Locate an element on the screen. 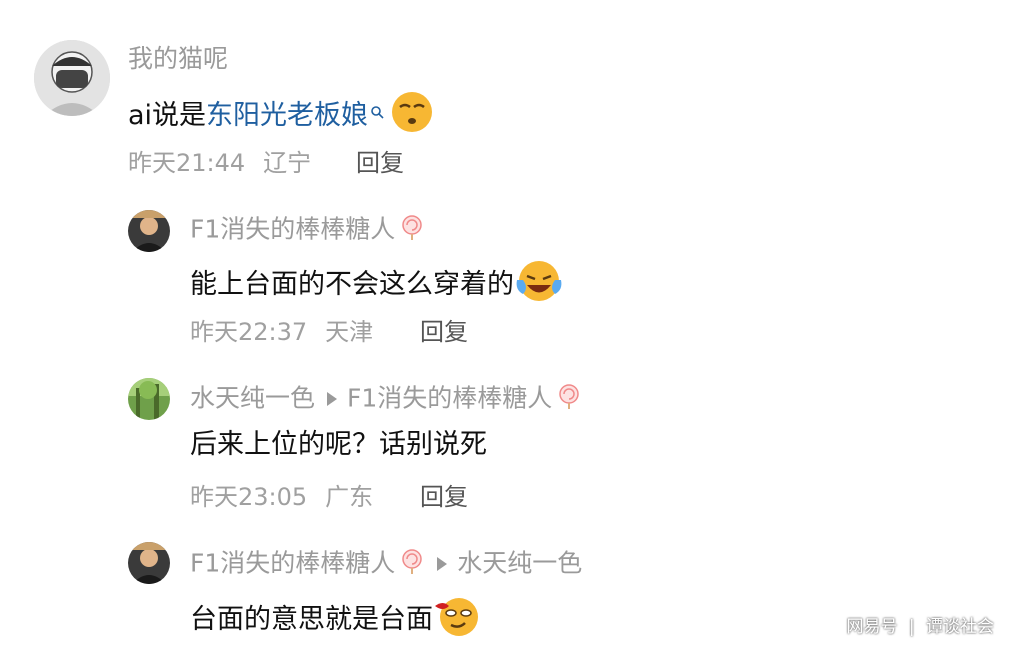 The width and height of the screenshot is (1012, 647). watermark: 网易号 | 谭谈社会 is located at coordinates (920, 627).